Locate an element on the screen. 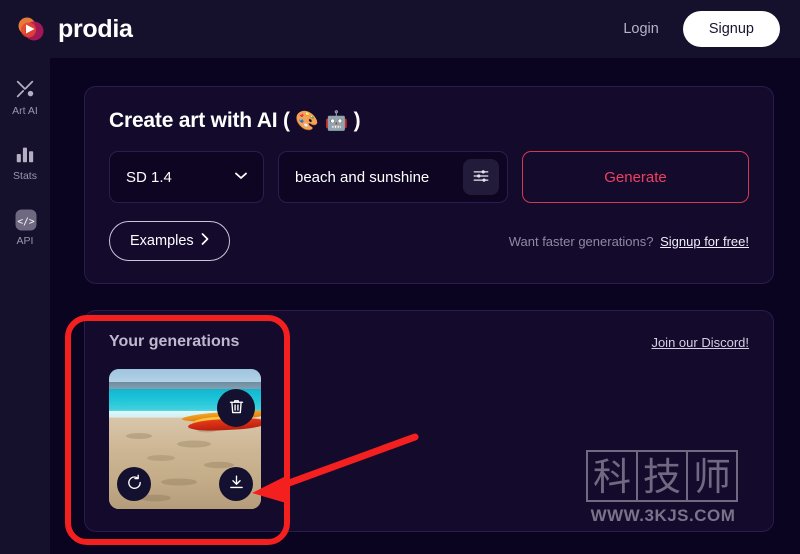 The height and width of the screenshot is (554, 800). refresh-icon is located at coordinates (134, 484).